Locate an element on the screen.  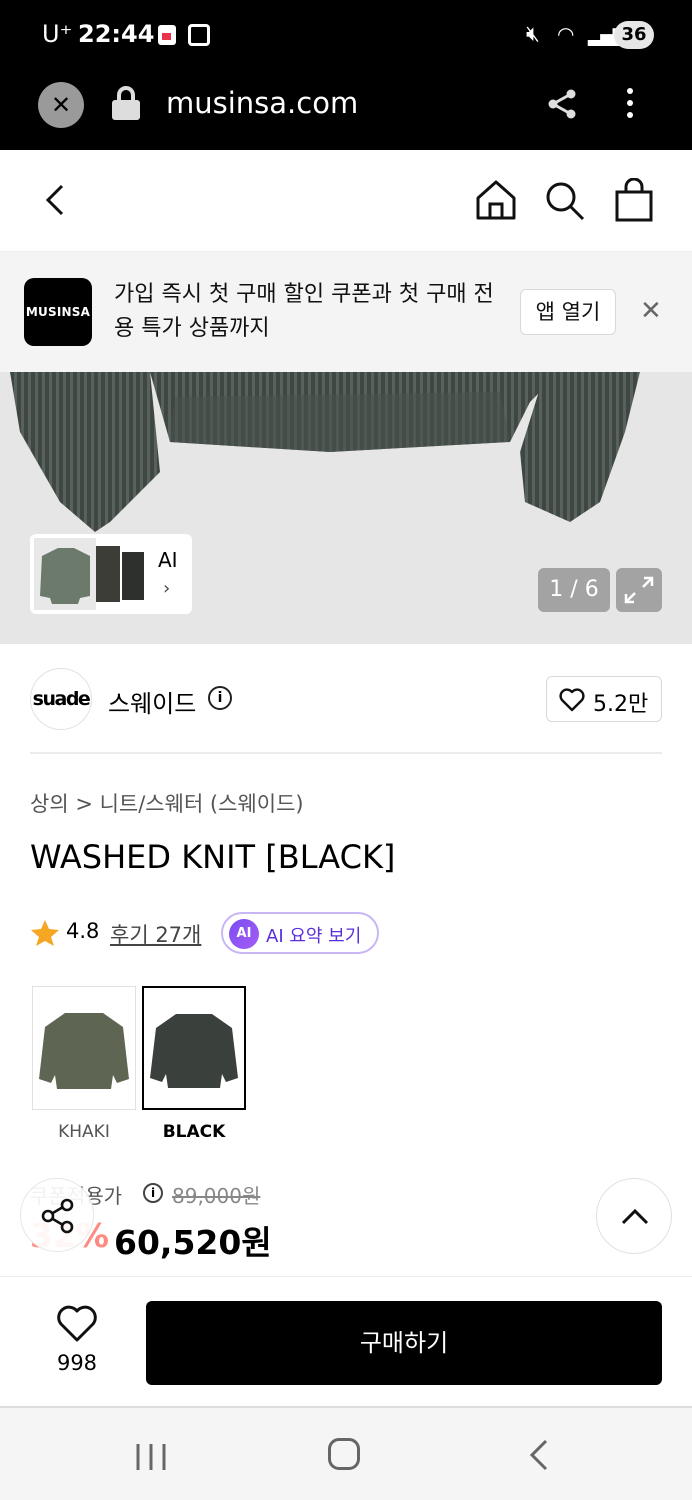
more-menu-icon is located at coordinates (630, 105).